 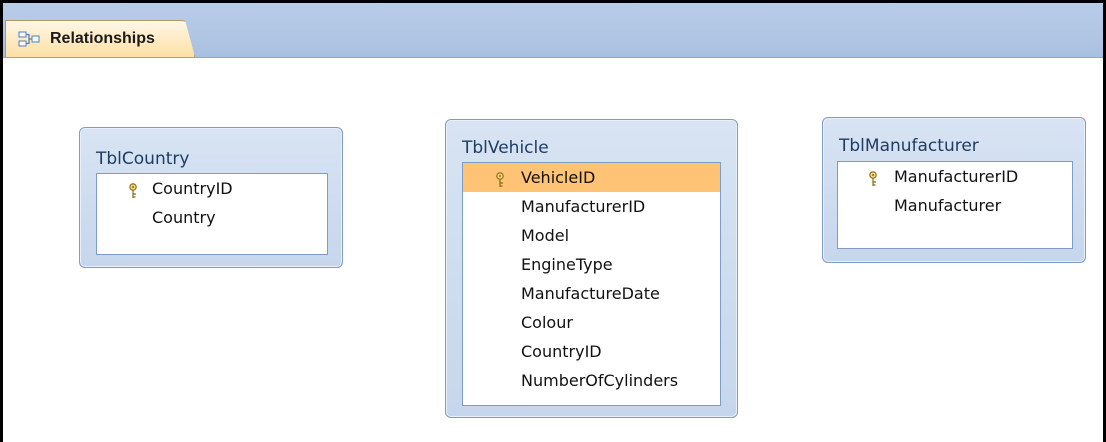 I want to click on tab-relationships: Relationships, so click(x=100, y=38).